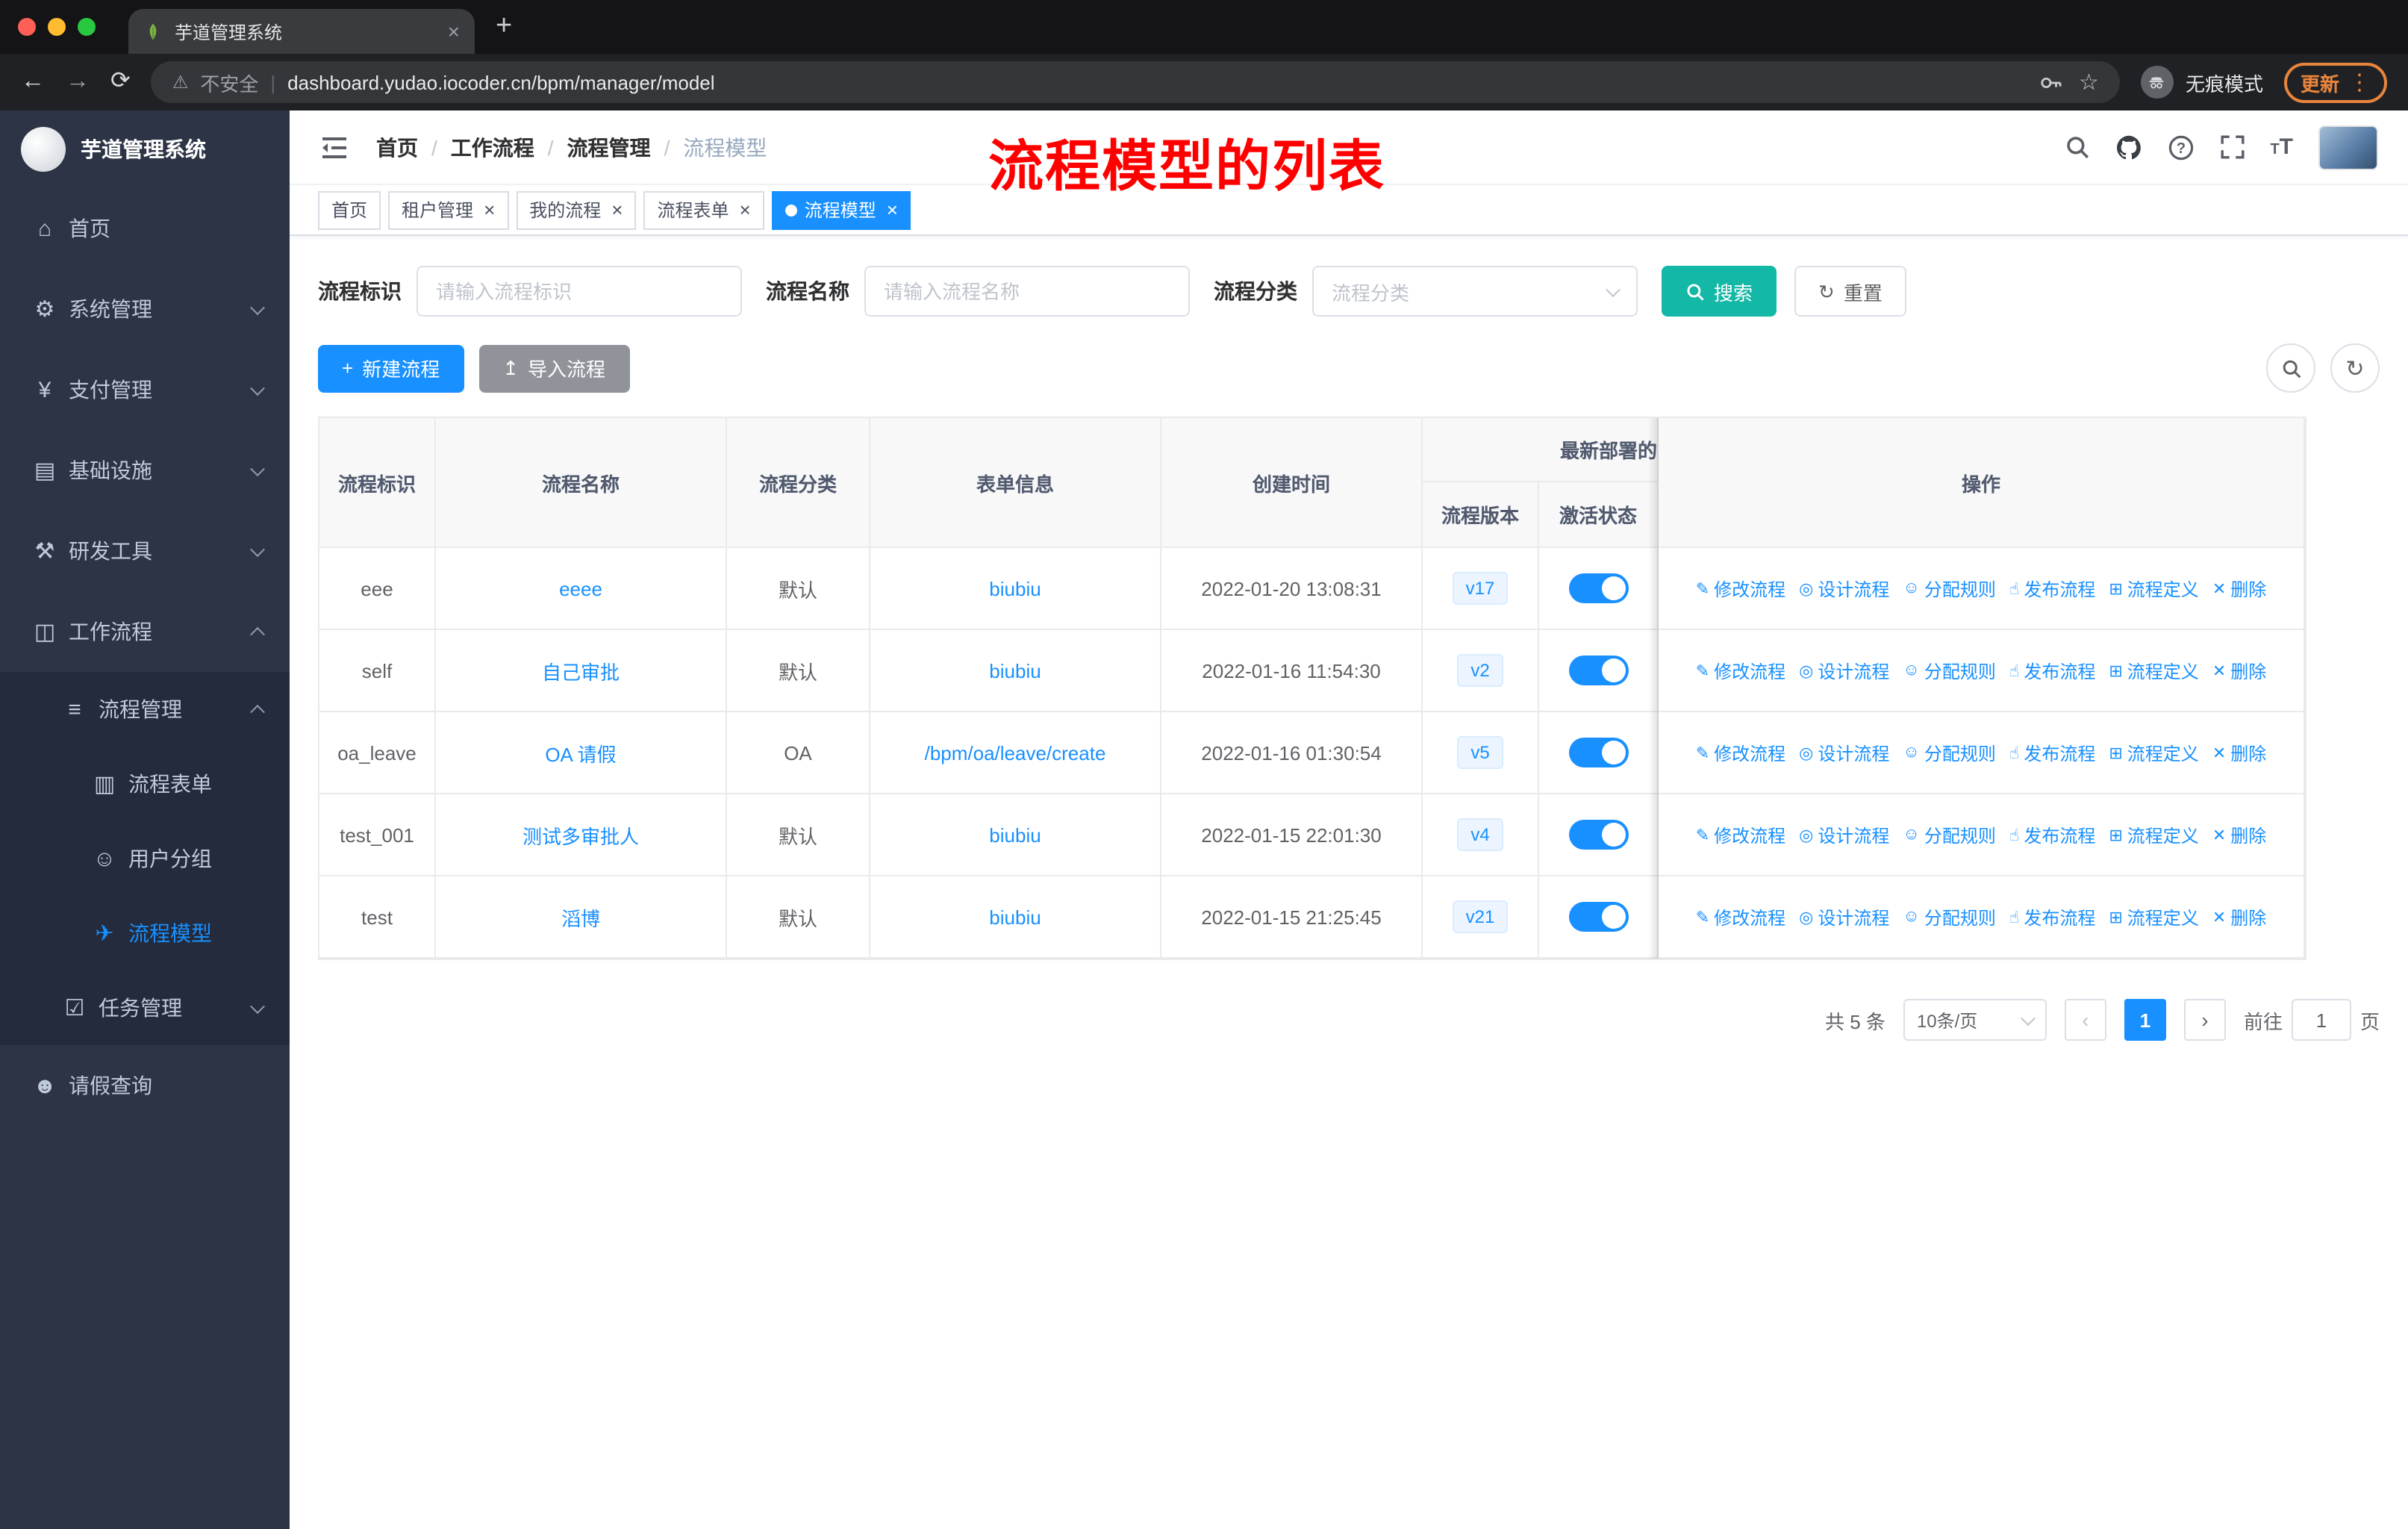 This screenshot has width=2408, height=1529. What do you see at coordinates (576, 209) in the screenshot?
I see `tag-2: 我的流程 ×` at bounding box center [576, 209].